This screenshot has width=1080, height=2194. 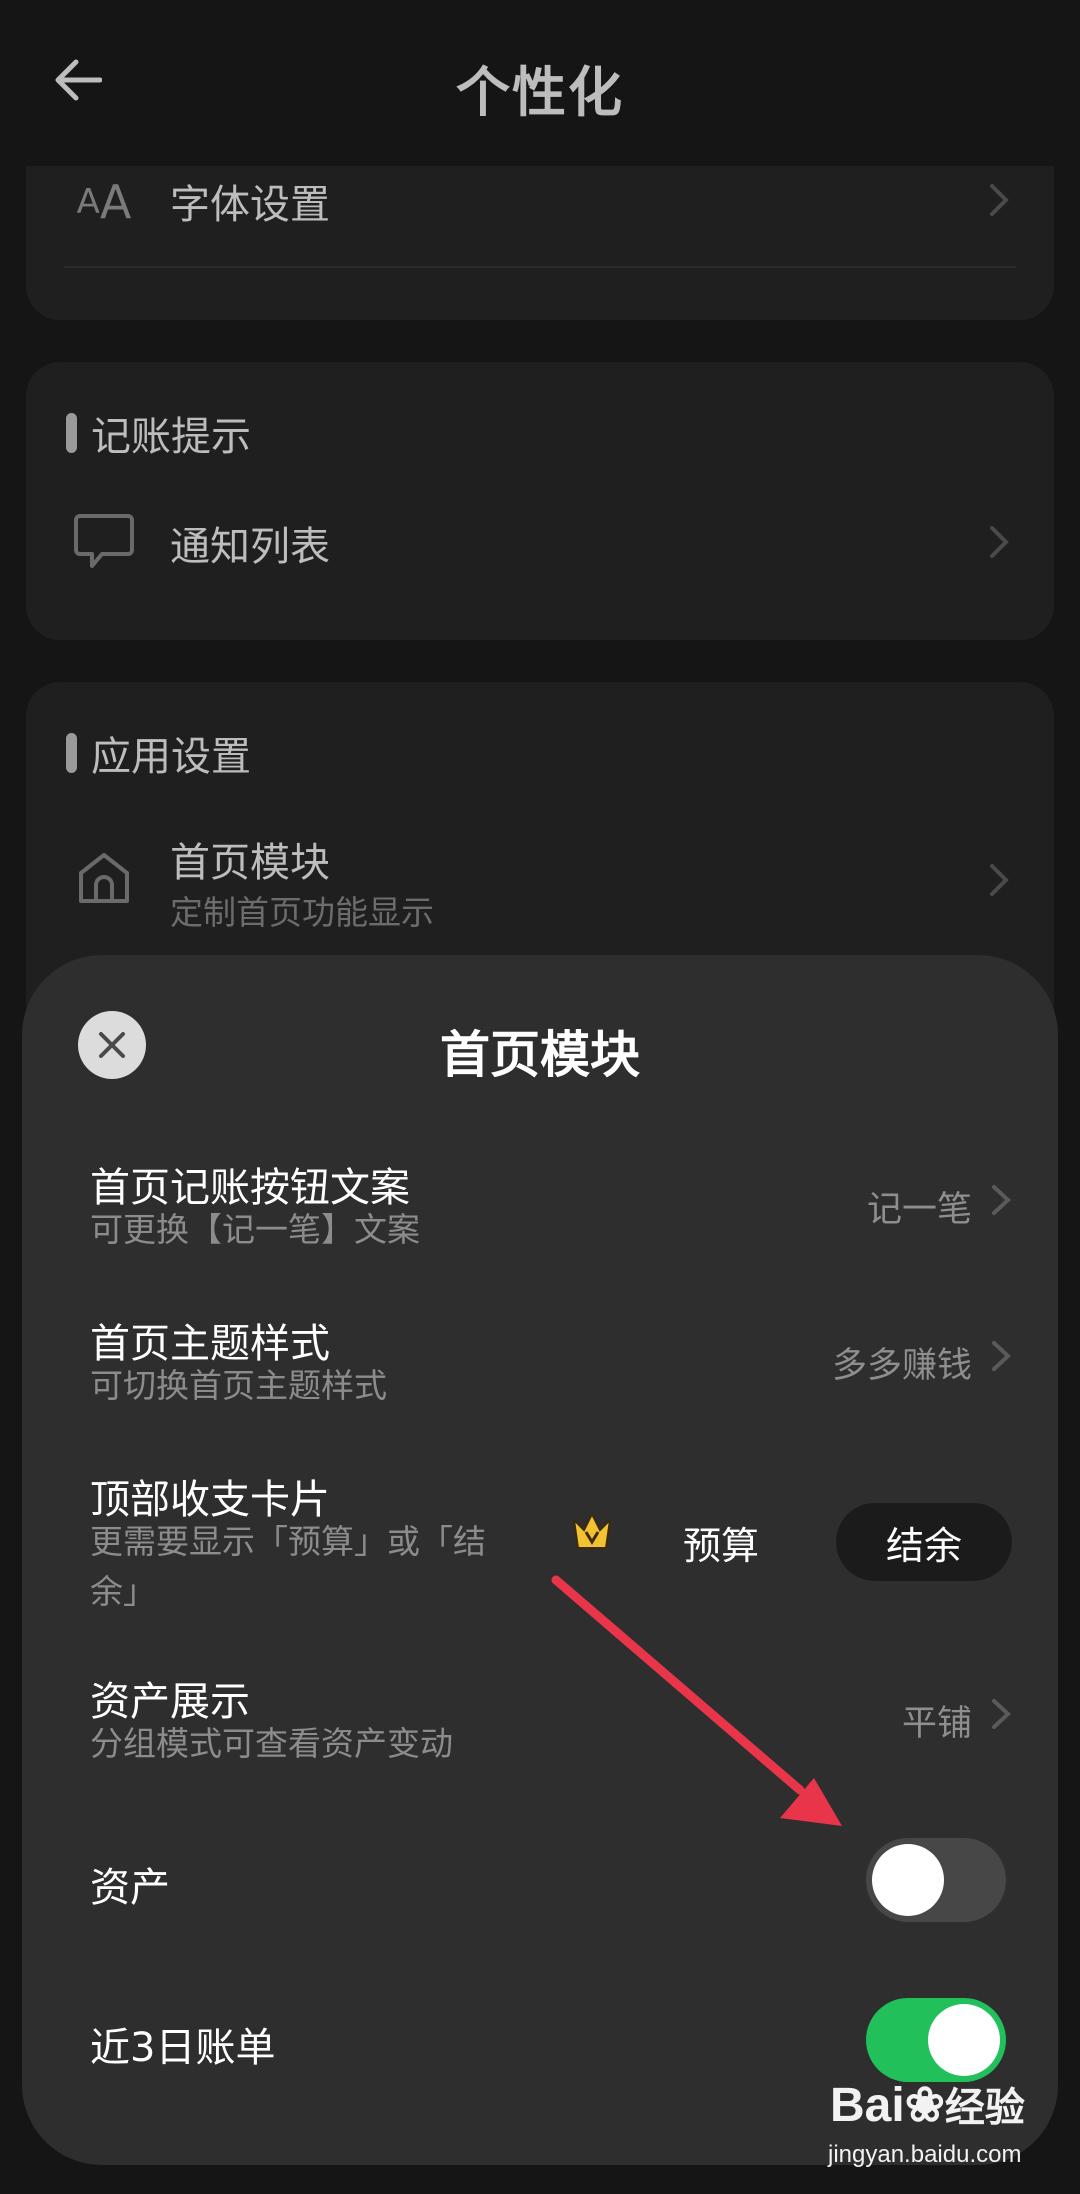 What do you see at coordinates (592, 1530) in the screenshot?
I see `crown-vip-icon` at bounding box center [592, 1530].